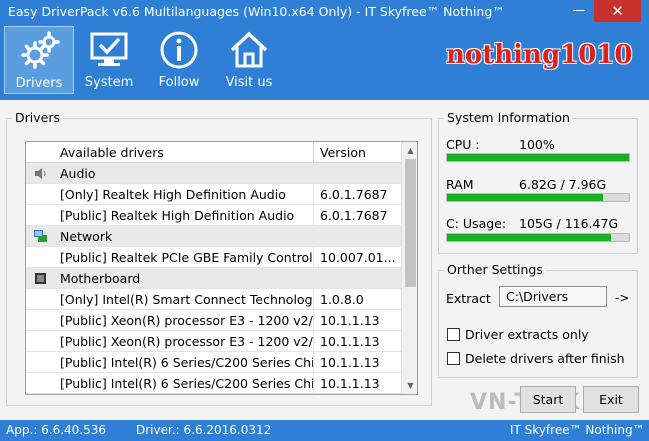  I want to click on tab-drivers-label: Drivers, so click(39, 83).